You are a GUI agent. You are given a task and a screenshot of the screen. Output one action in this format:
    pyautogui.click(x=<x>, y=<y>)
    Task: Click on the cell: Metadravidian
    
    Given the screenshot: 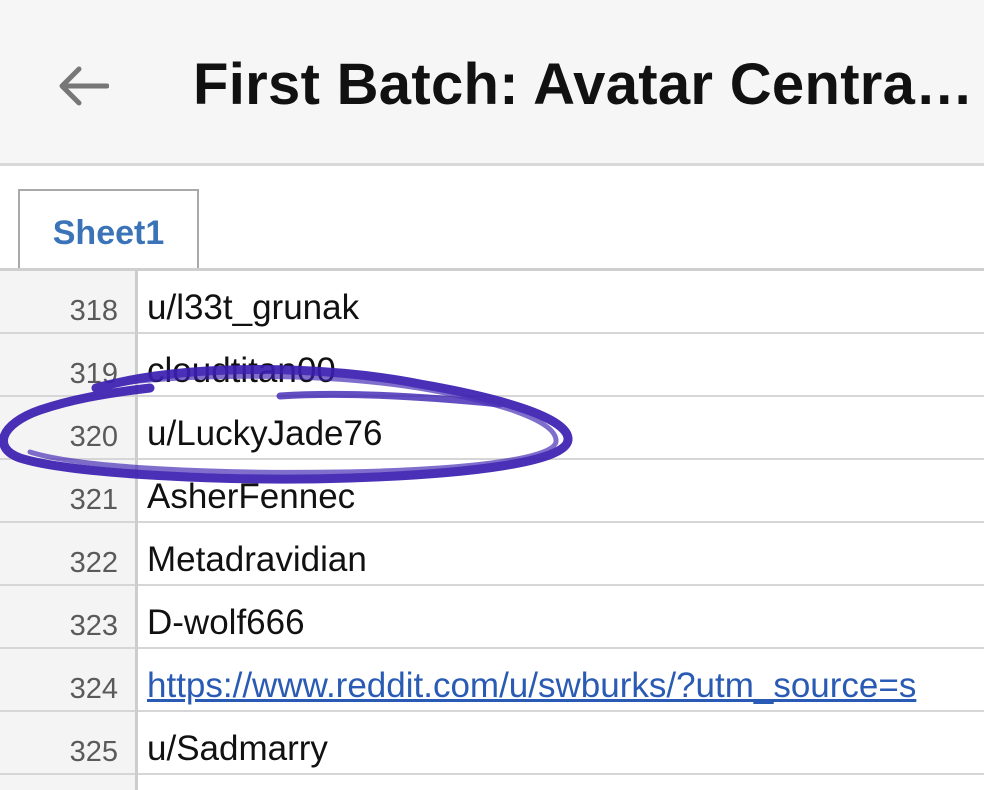 What is the action you would take?
    pyautogui.click(x=565, y=554)
    